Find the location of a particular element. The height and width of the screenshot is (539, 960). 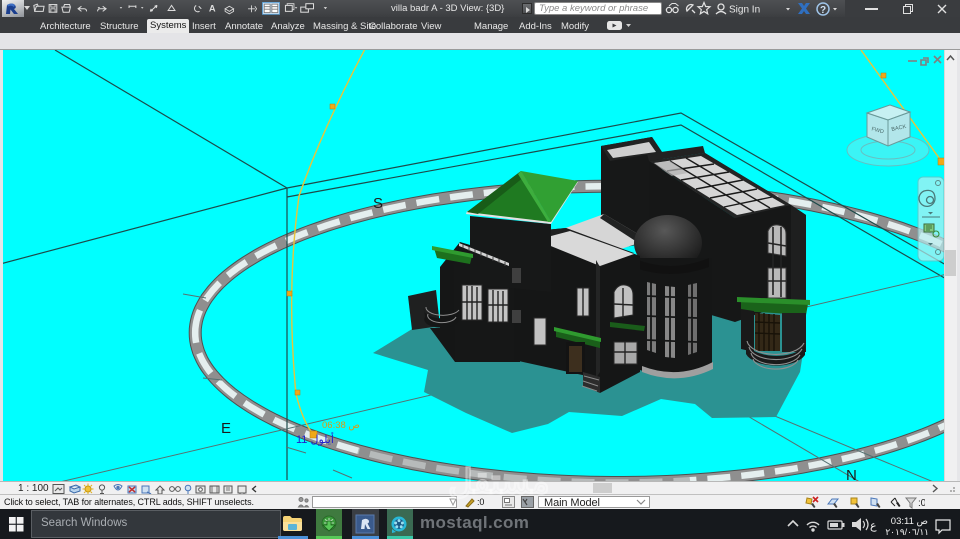

svg-text: A is located at coordinates (212, 8).